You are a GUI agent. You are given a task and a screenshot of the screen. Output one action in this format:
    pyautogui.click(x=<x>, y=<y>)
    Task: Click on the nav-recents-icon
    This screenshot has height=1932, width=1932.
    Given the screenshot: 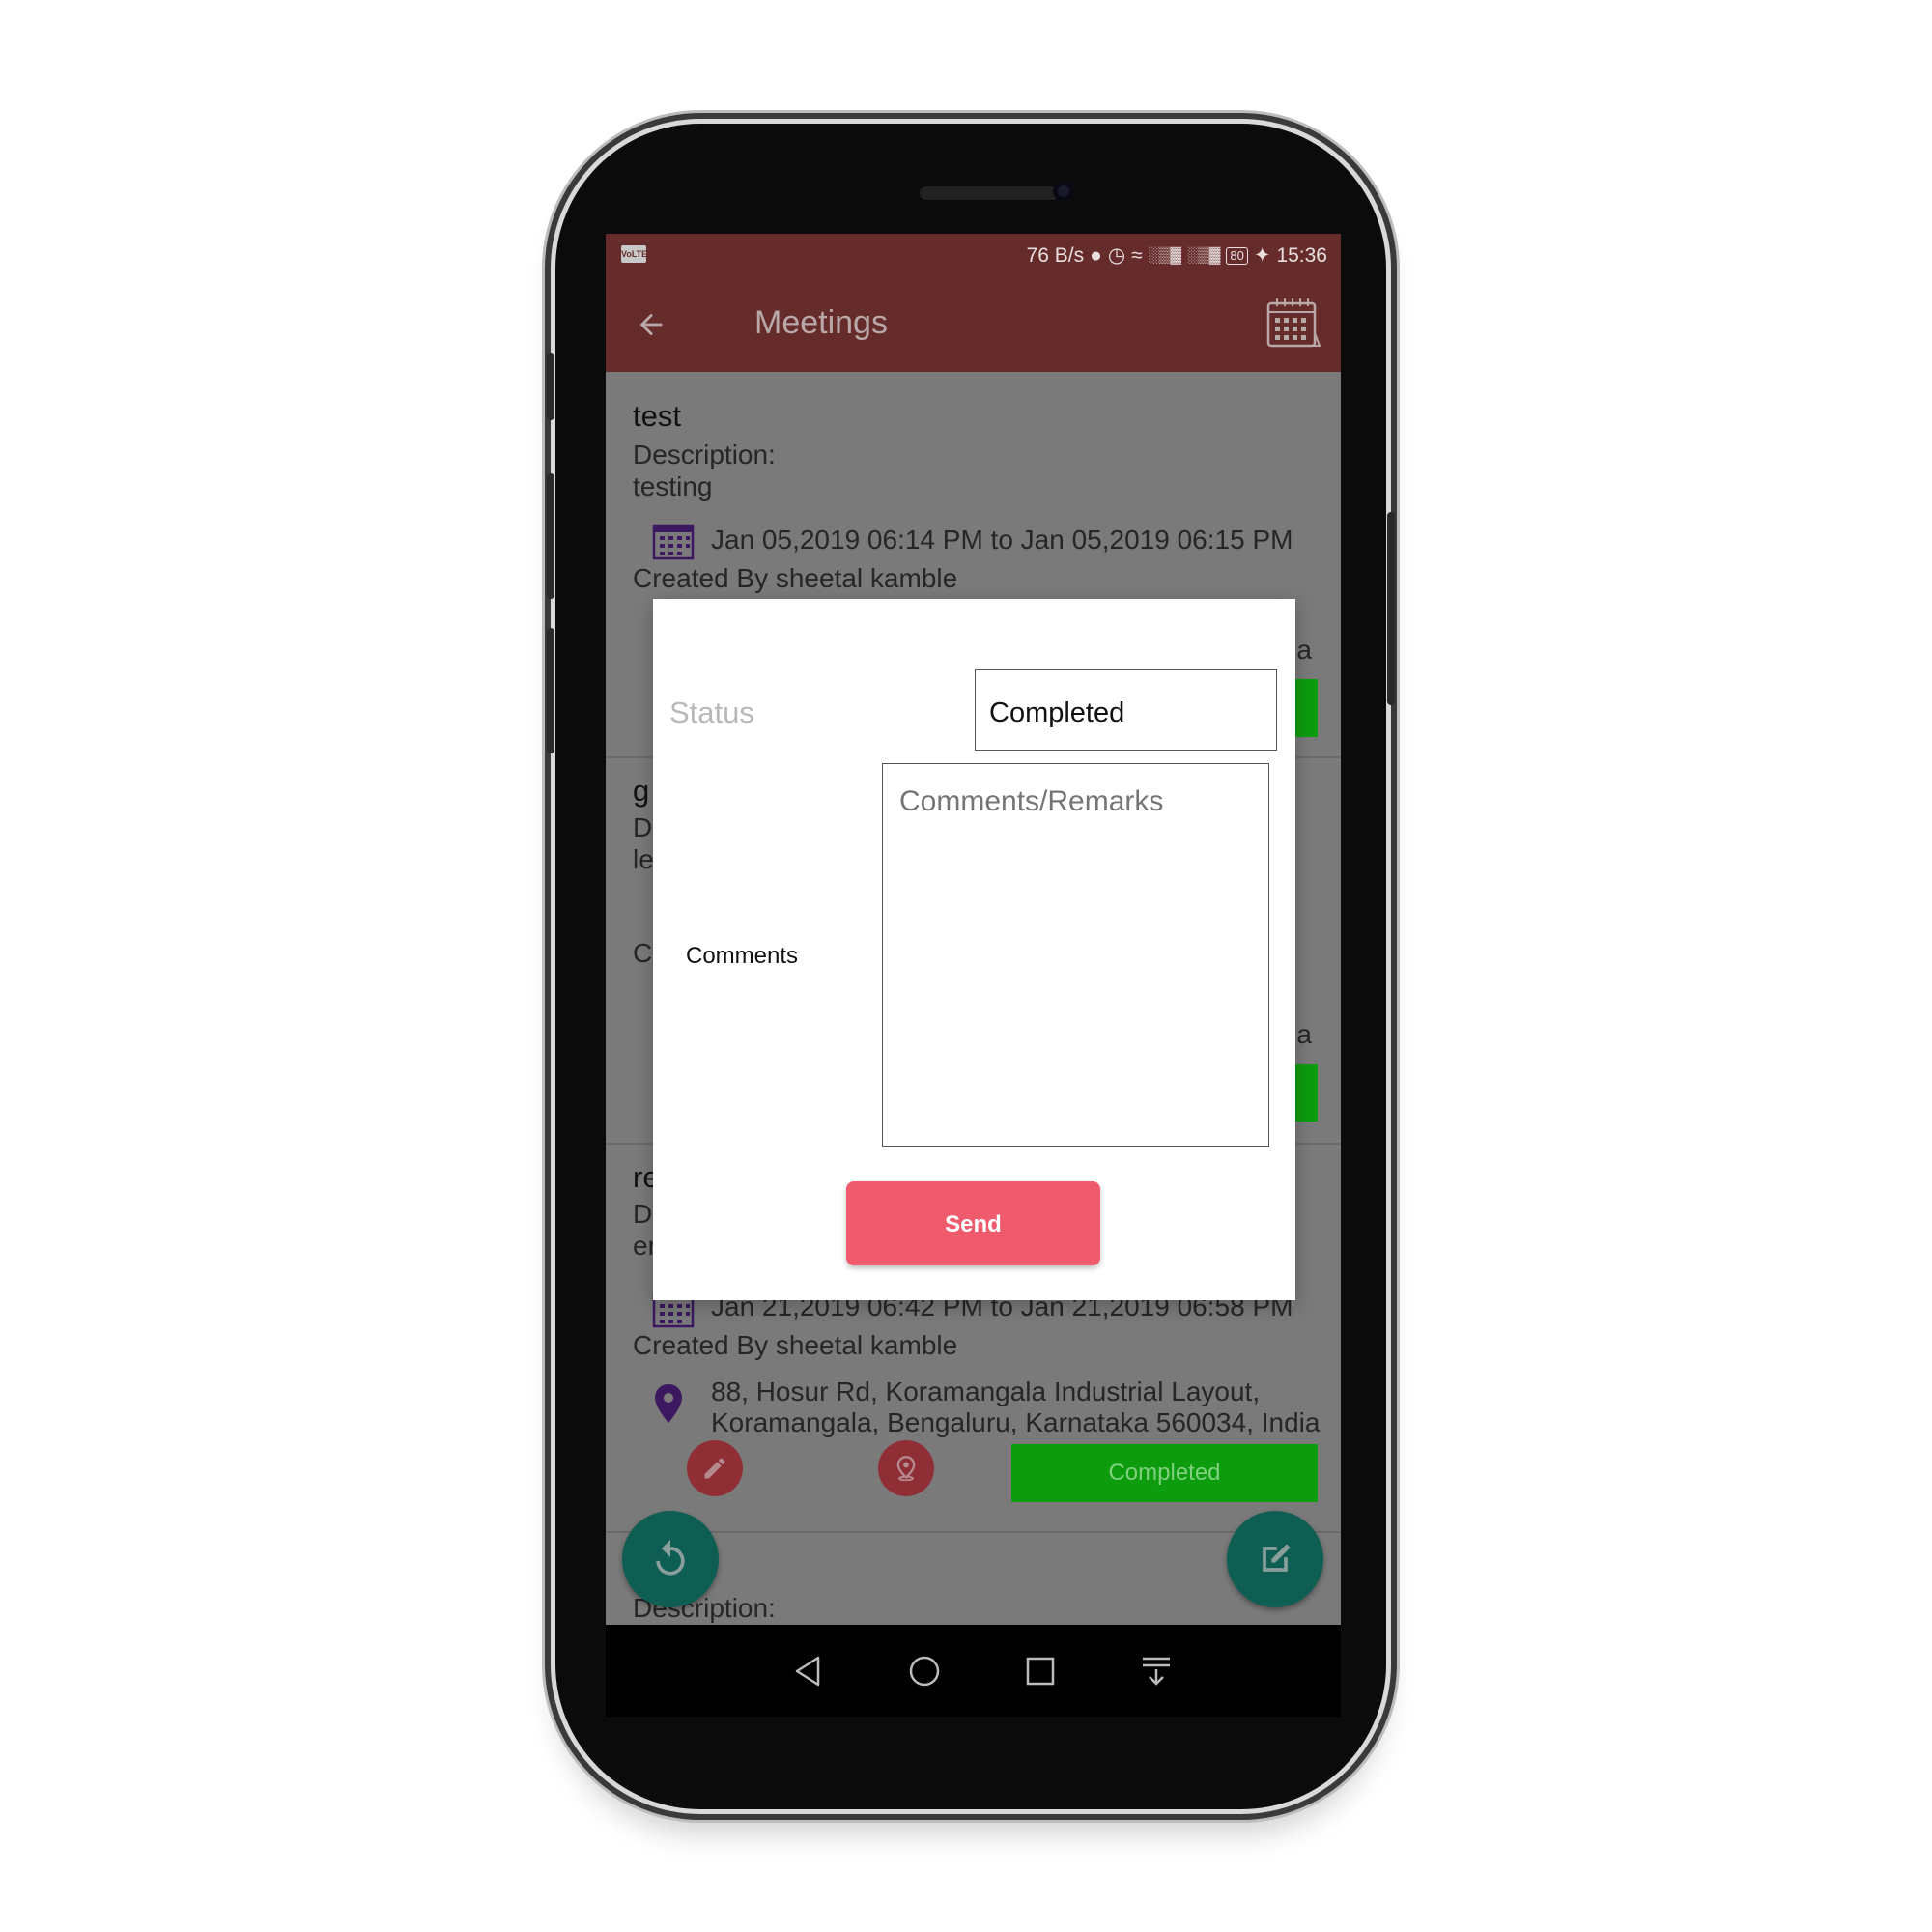 What is the action you would take?
    pyautogui.click(x=1040, y=1671)
    